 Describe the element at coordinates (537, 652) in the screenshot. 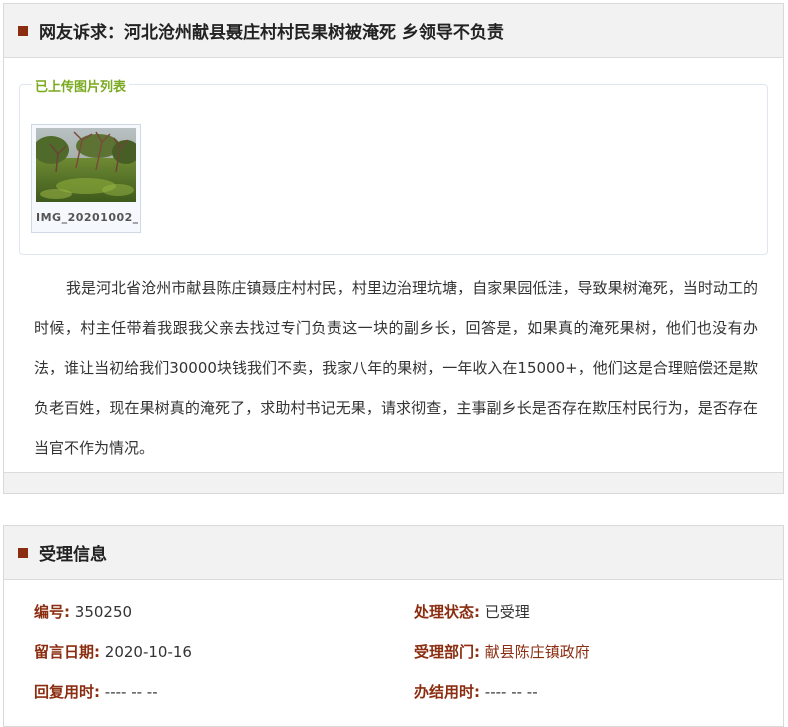

I see `dept-value: 献县陈庄镇政府` at that location.